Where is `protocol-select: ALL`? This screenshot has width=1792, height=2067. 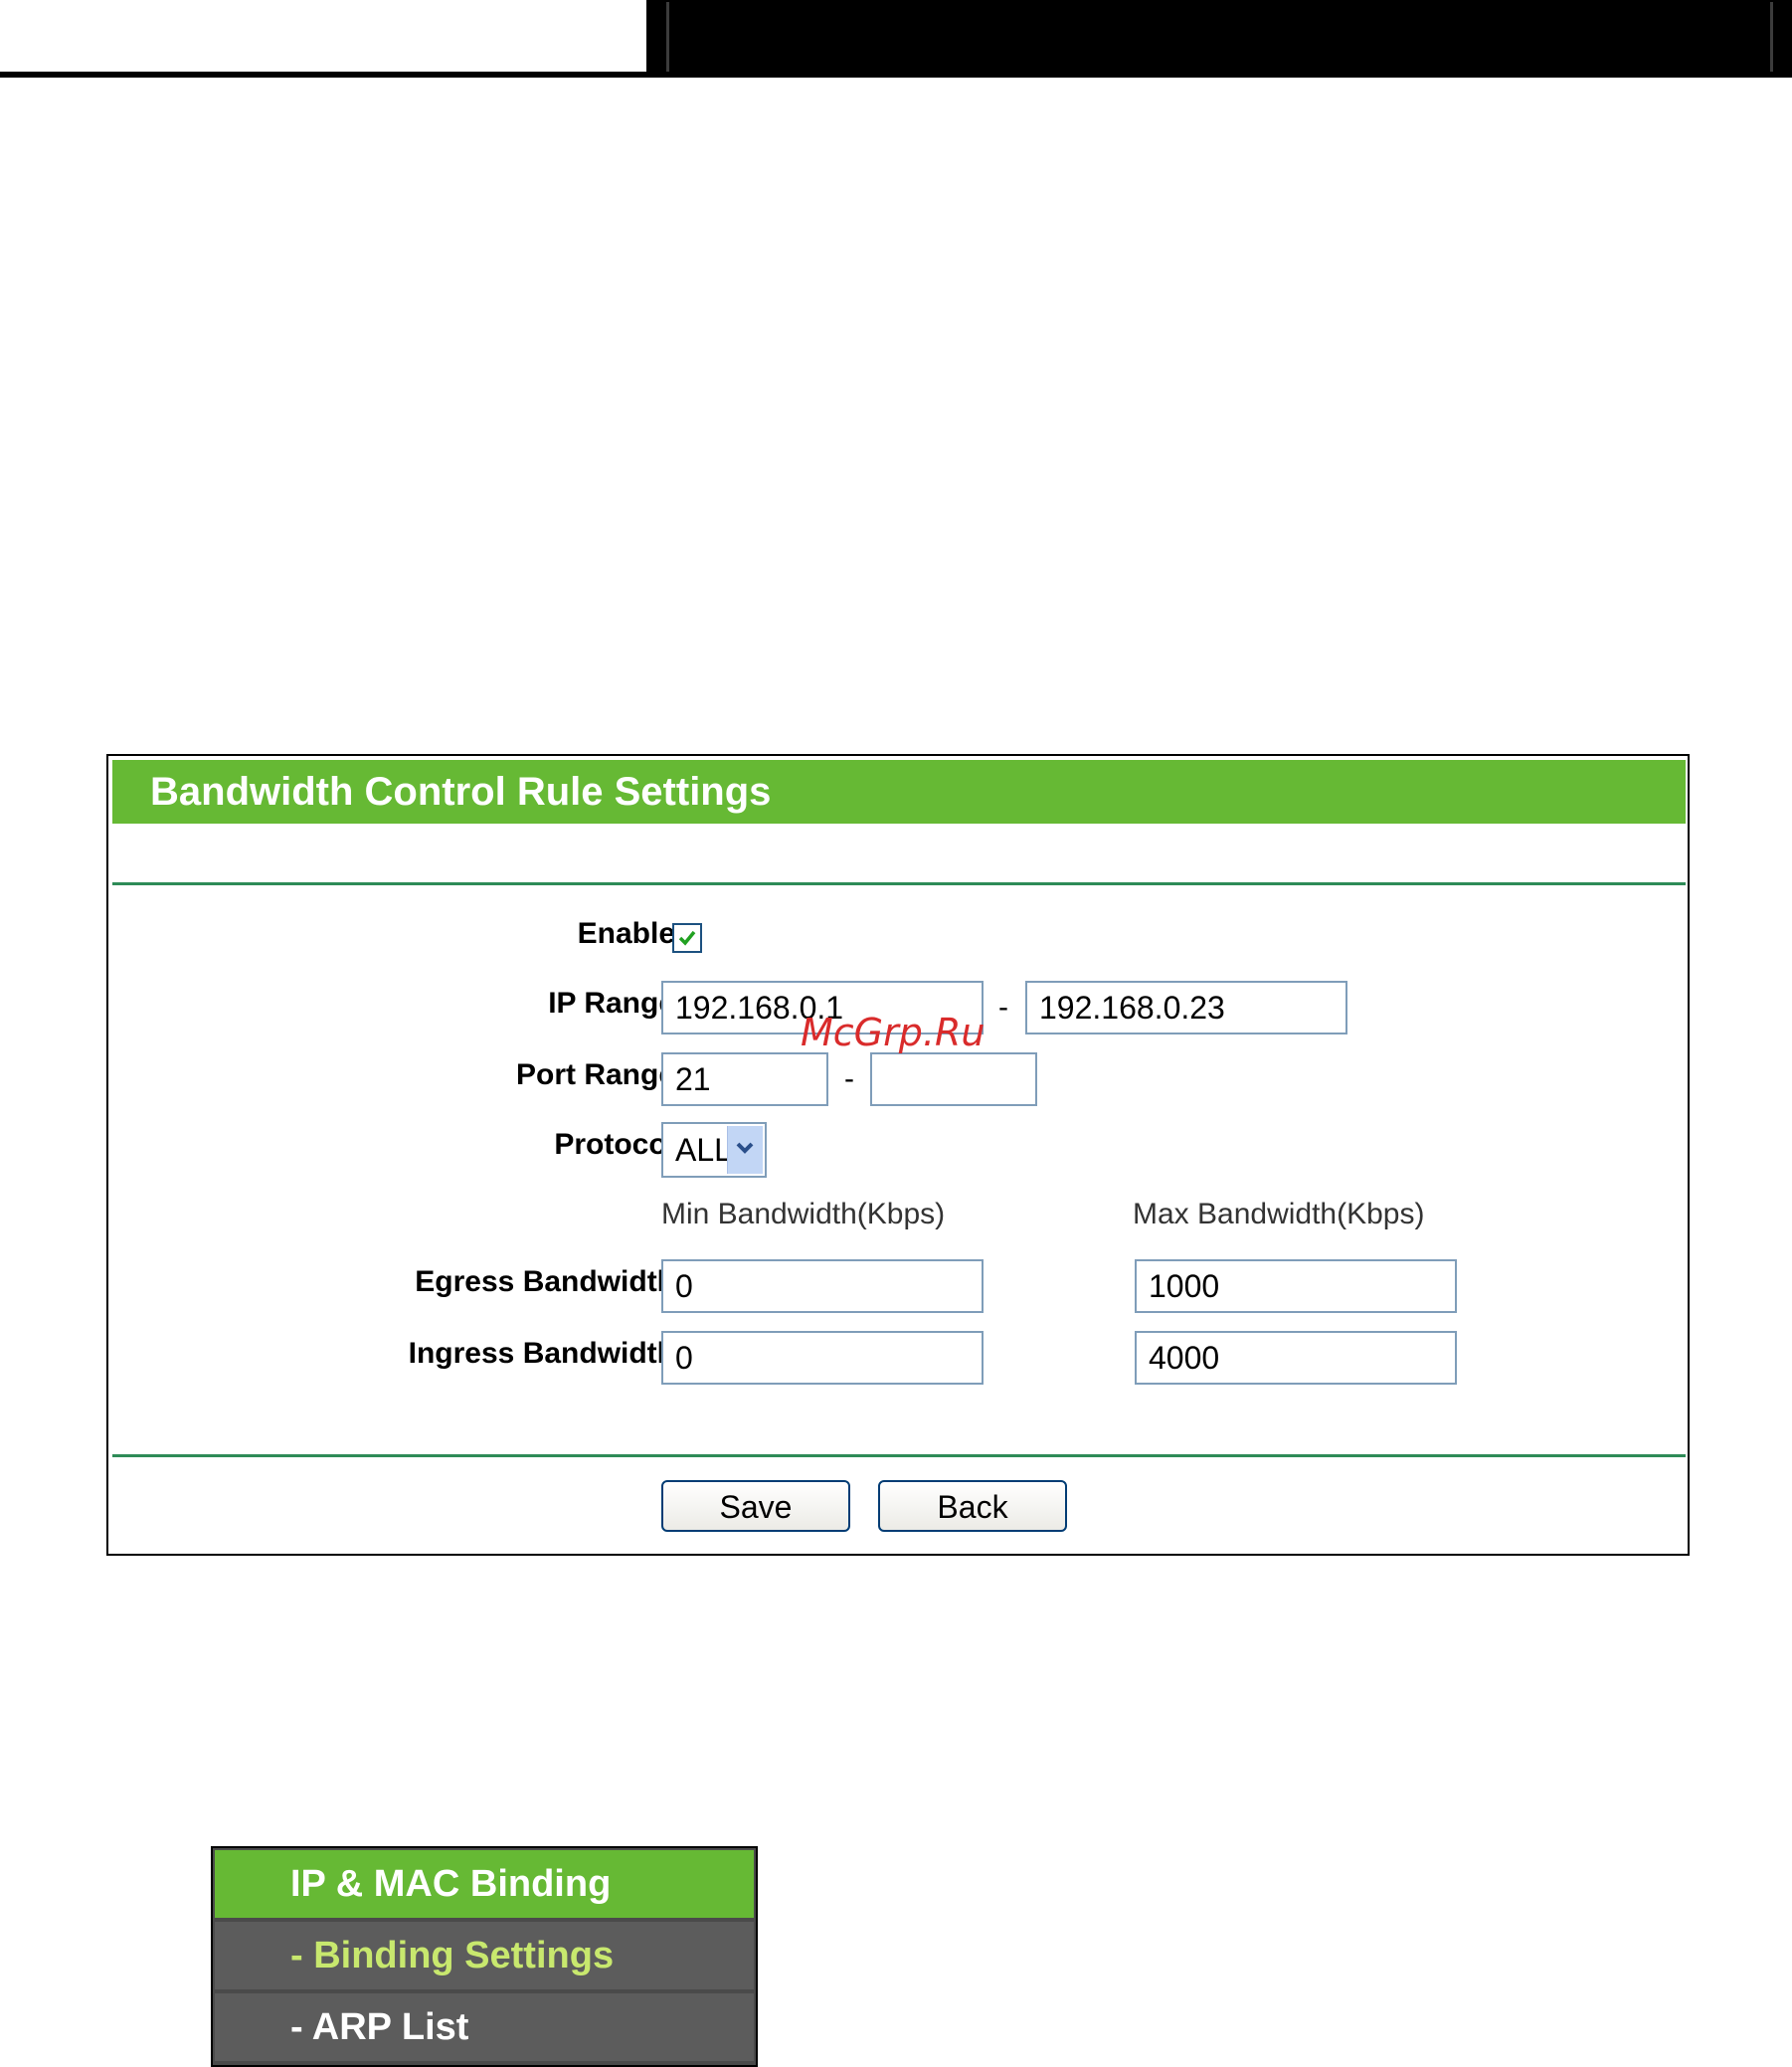
protocol-select: ALL is located at coordinates (714, 1150).